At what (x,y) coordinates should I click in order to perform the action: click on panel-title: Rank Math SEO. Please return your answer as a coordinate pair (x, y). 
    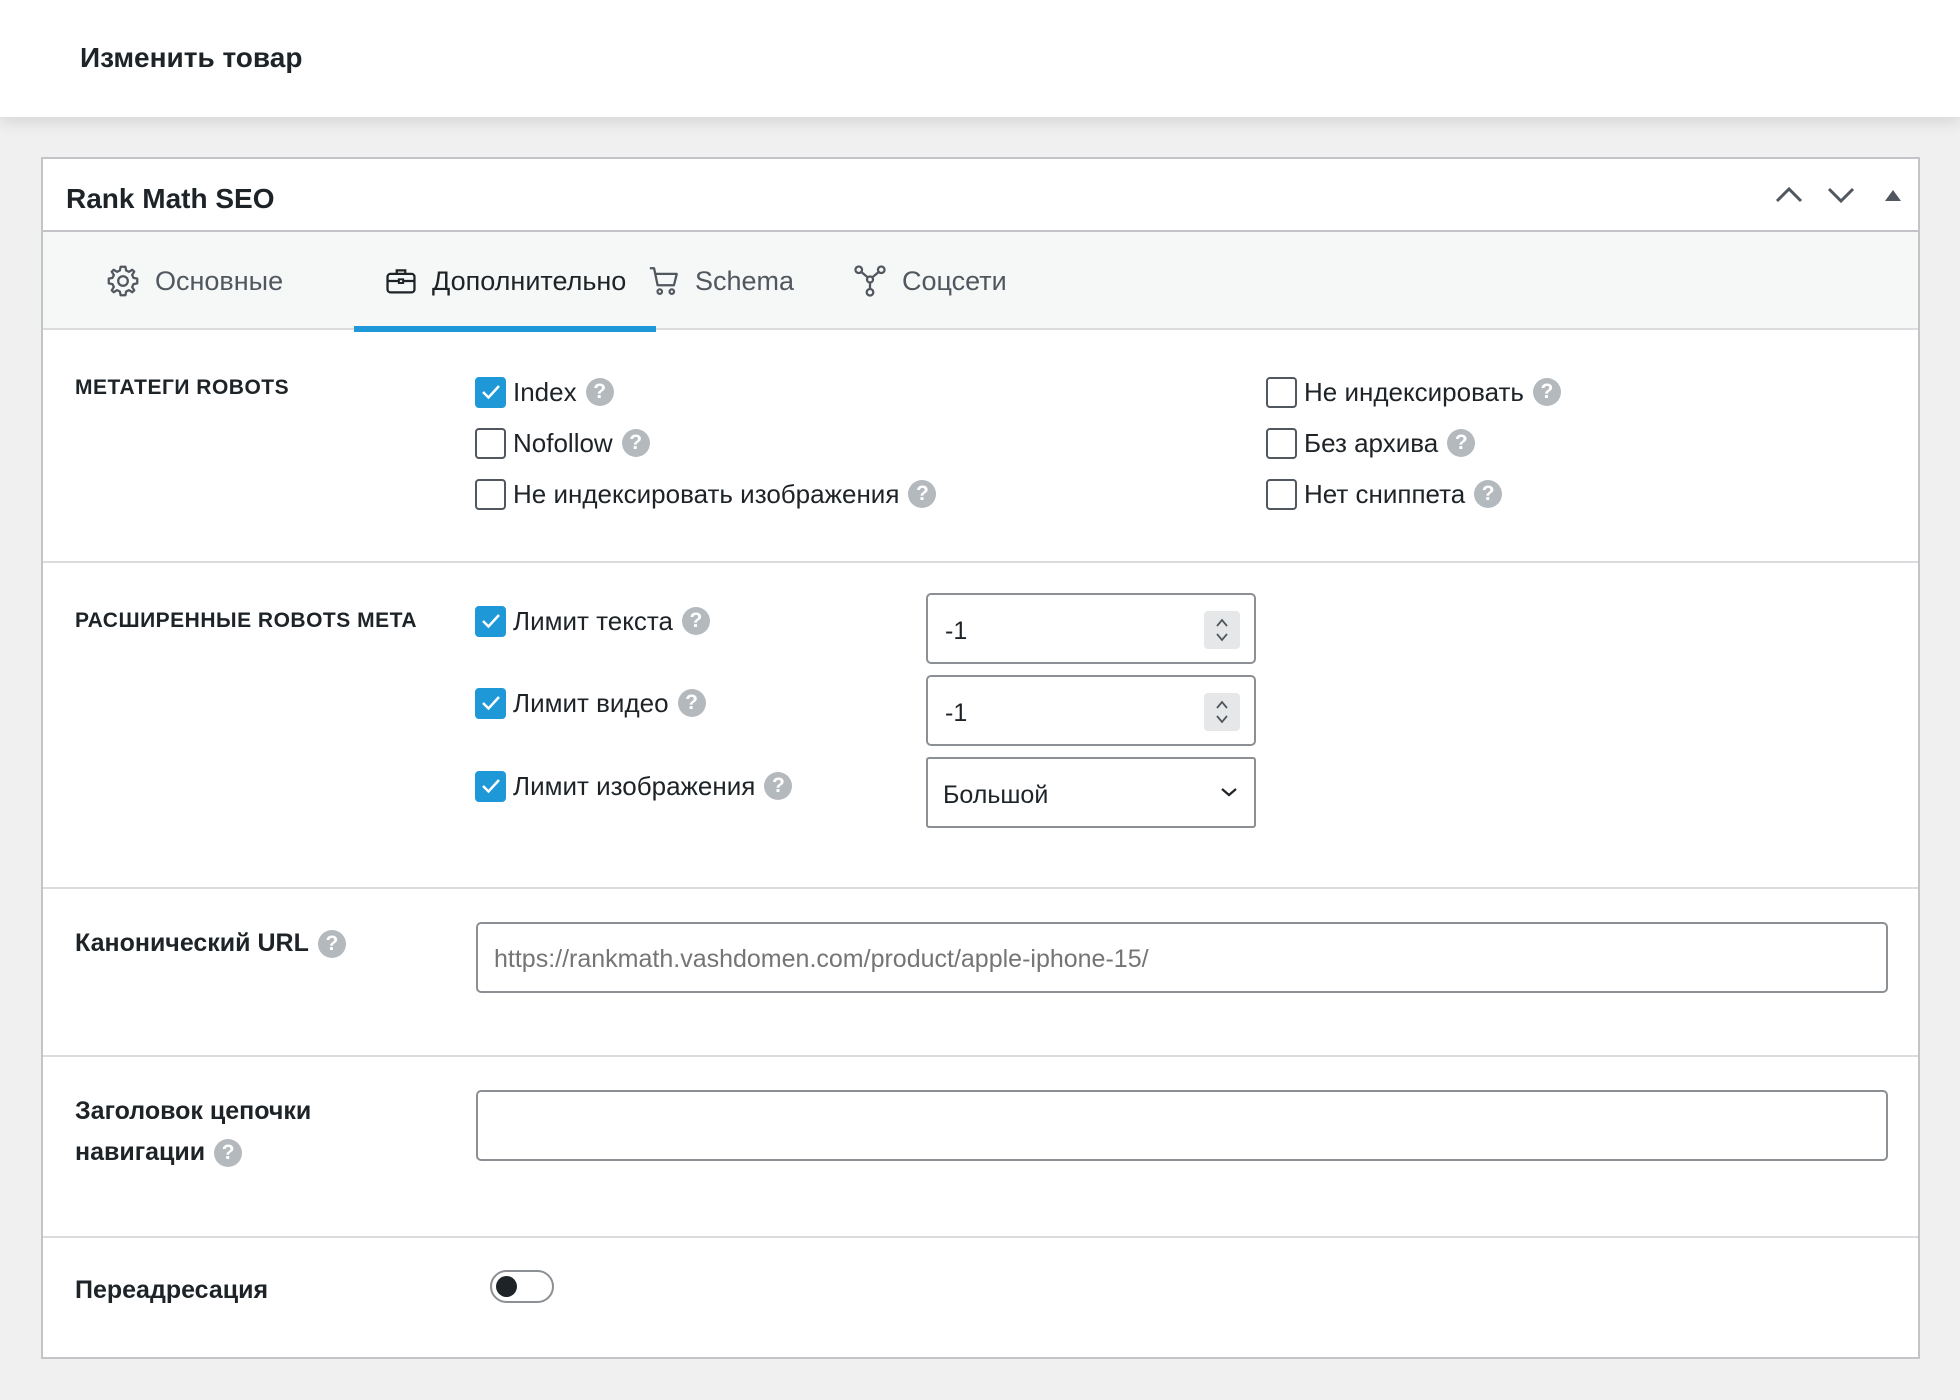
    Looking at the image, I should click on (170, 198).